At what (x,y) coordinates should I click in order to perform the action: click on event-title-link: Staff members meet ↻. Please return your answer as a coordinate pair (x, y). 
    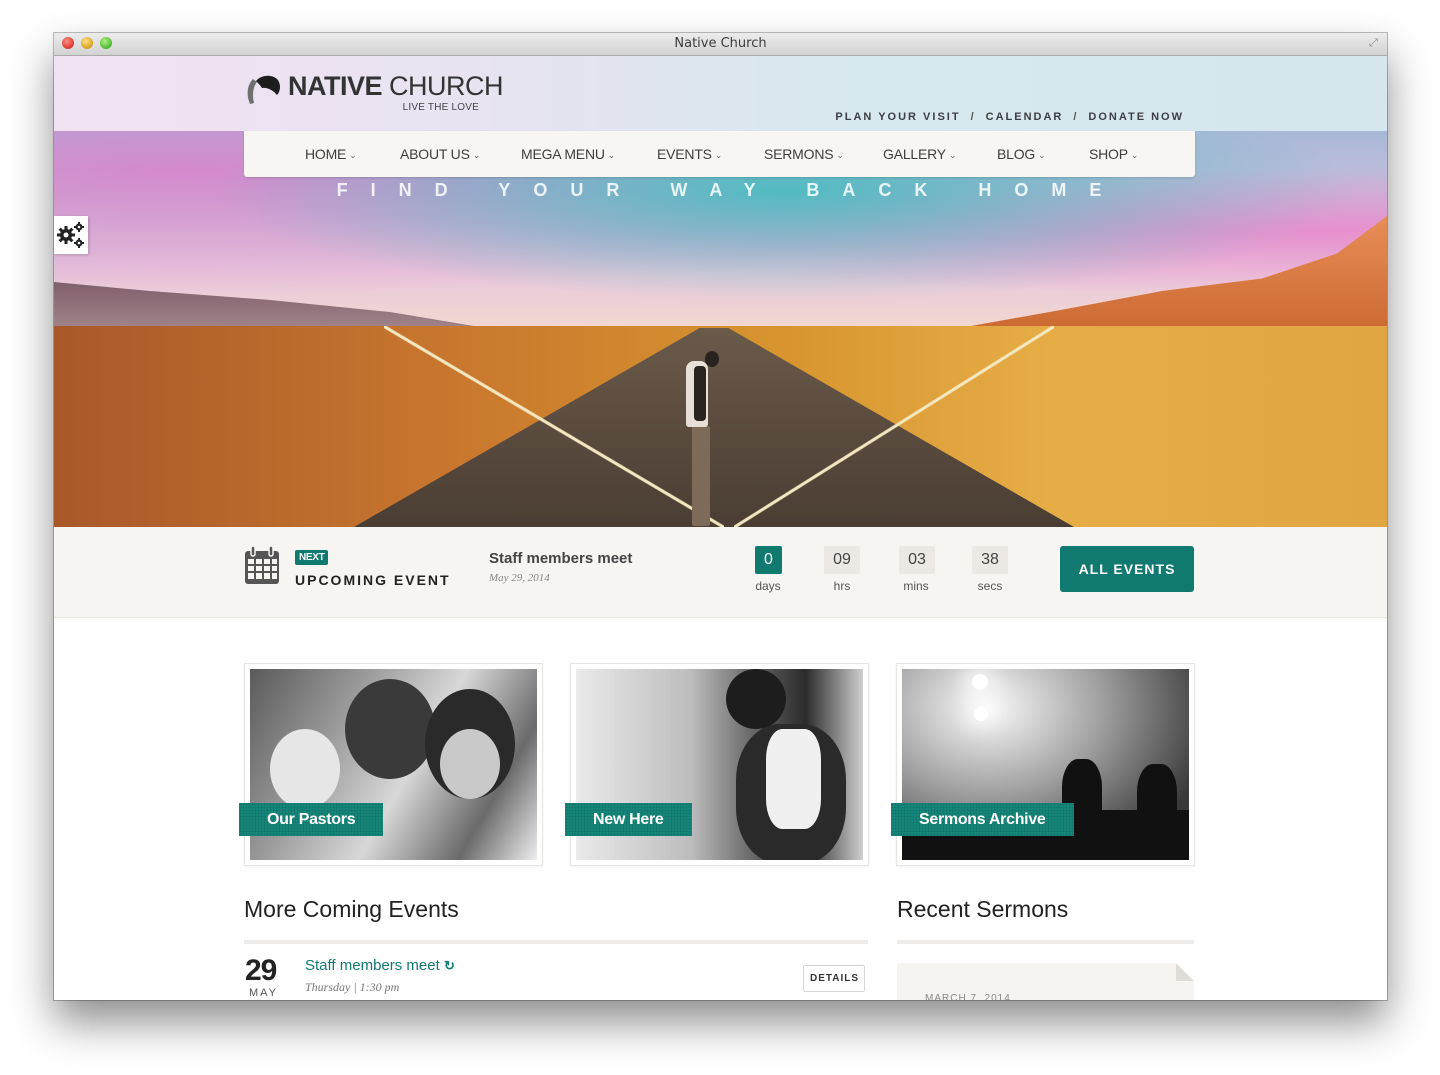
    Looking at the image, I should click on (380, 965).